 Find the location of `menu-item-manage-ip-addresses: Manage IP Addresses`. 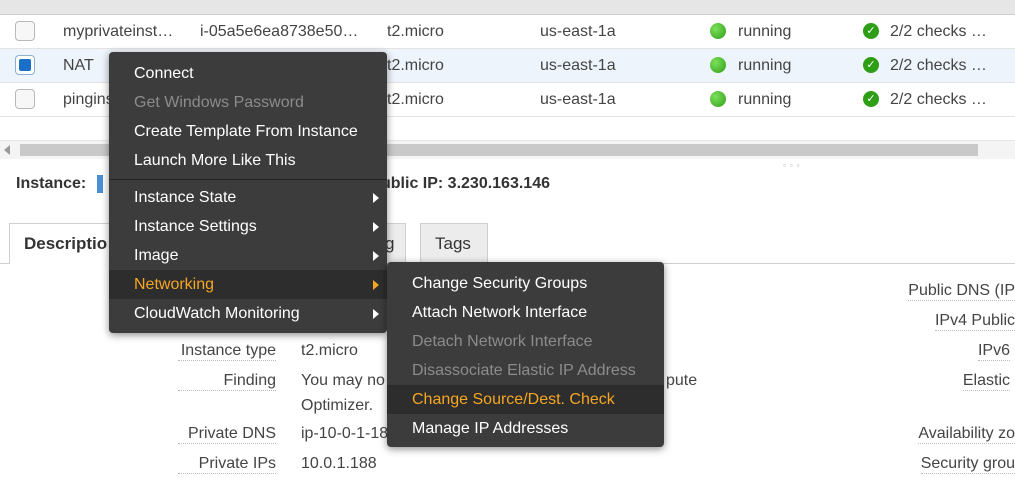

menu-item-manage-ip-addresses: Manage IP Addresses is located at coordinates (525, 428).